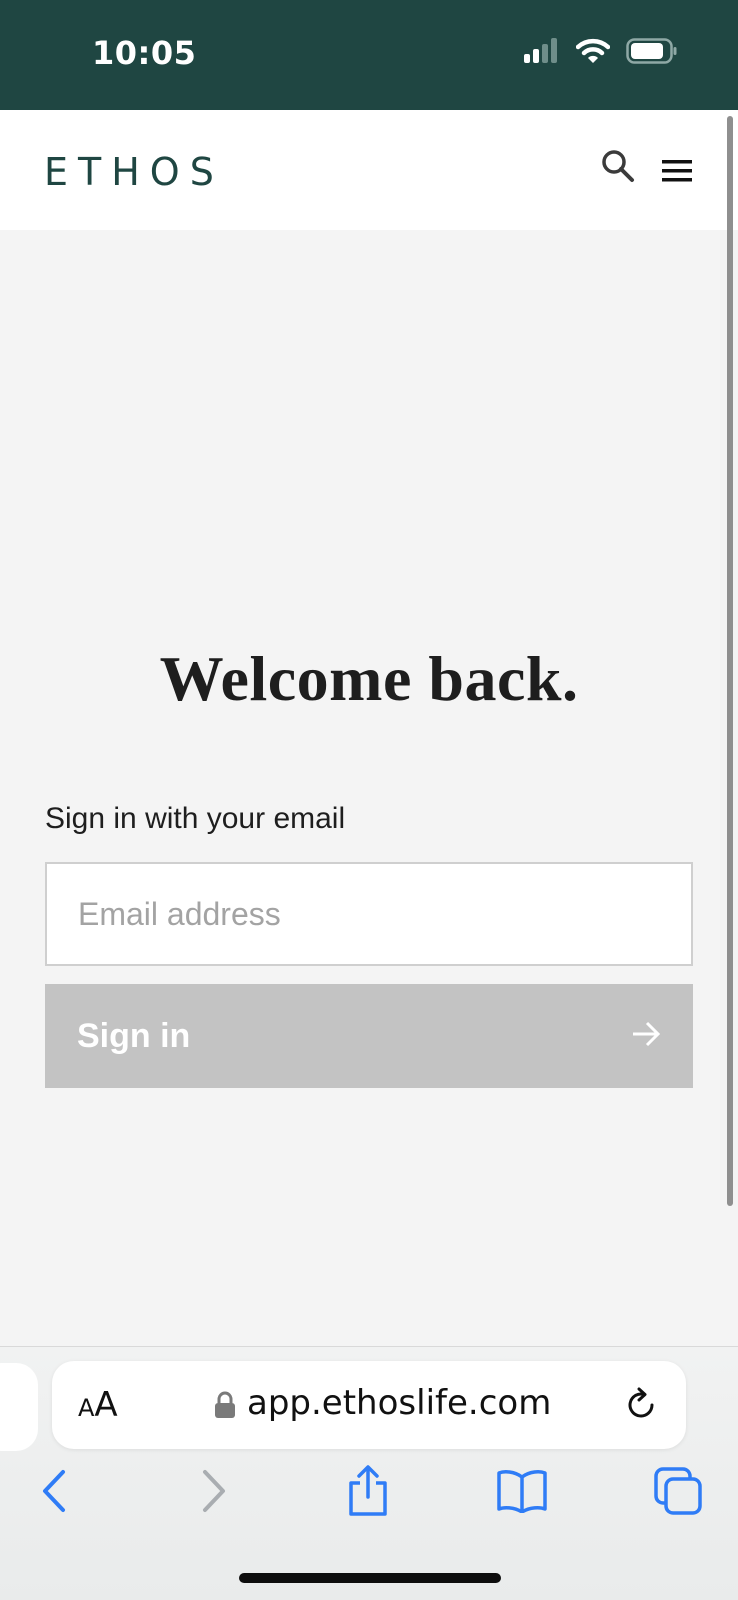 This screenshot has height=1600, width=738. I want to click on battery-icon, so click(652, 53).